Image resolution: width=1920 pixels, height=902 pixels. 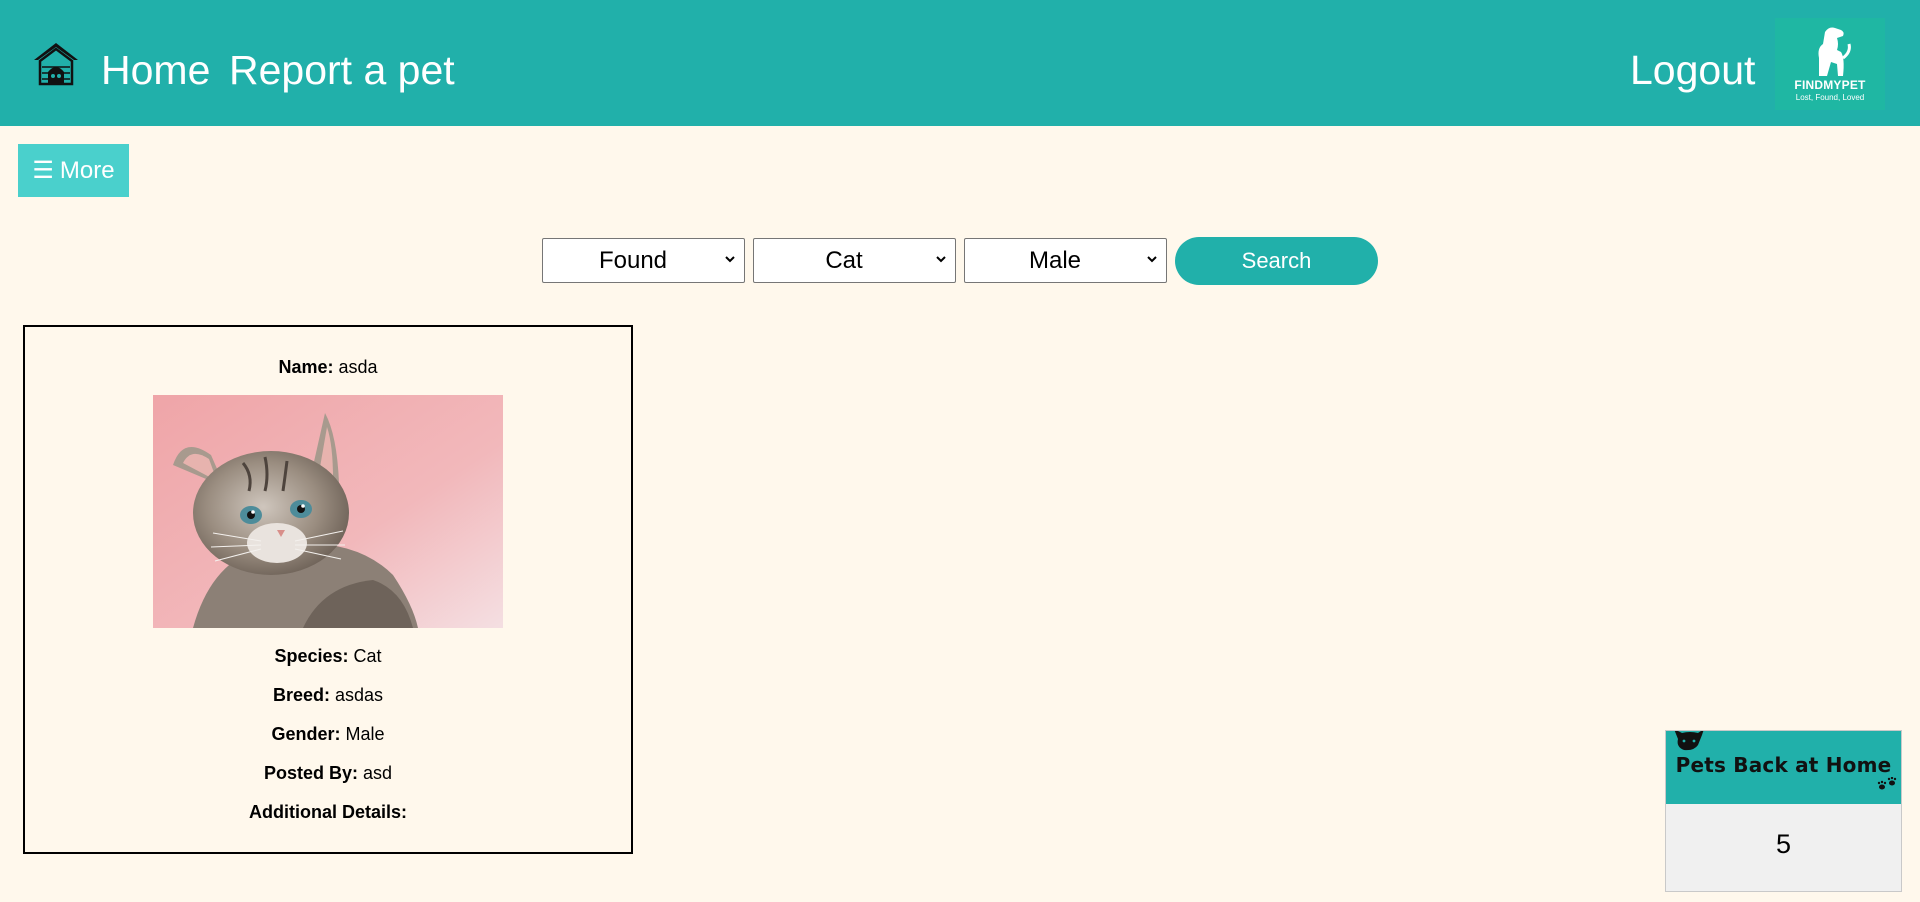 I want to click on pets-back-home-title: Pets Back at Home, so click(x=1783, y=765).